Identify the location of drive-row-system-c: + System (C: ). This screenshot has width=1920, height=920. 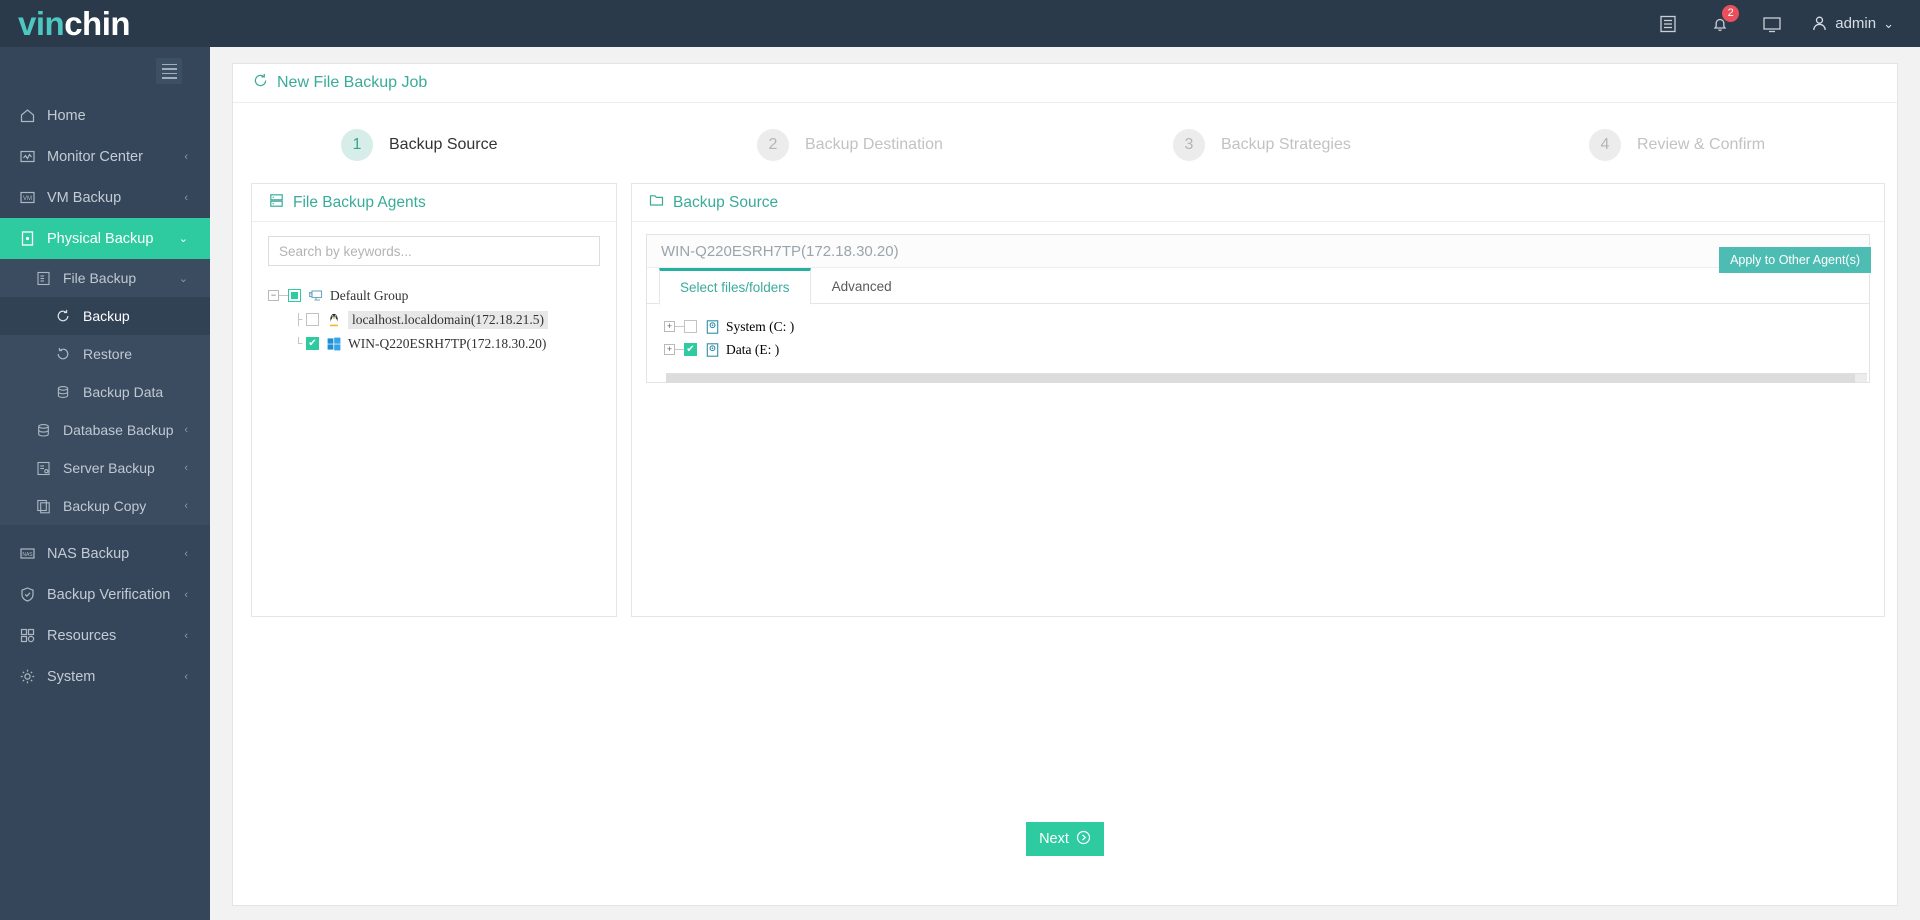
(1266, 326).